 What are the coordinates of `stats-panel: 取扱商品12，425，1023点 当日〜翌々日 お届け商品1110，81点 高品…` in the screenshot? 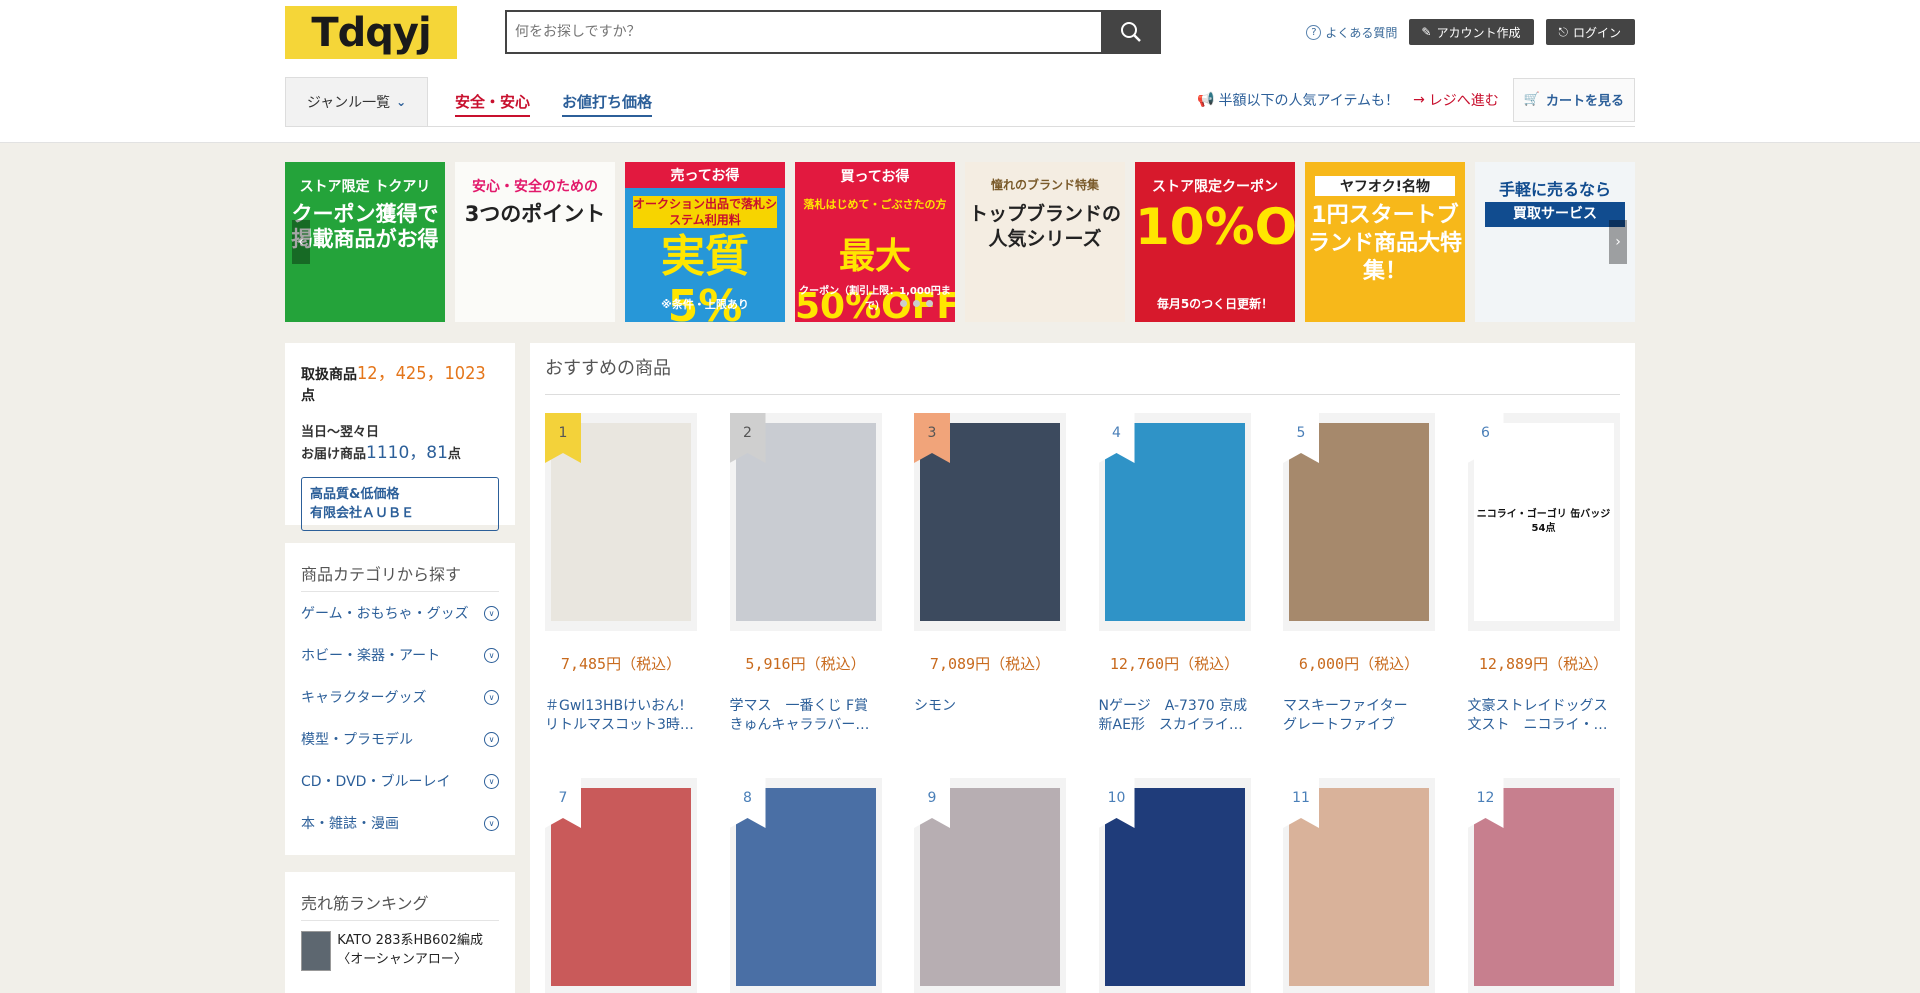 It's located at (400, 437).